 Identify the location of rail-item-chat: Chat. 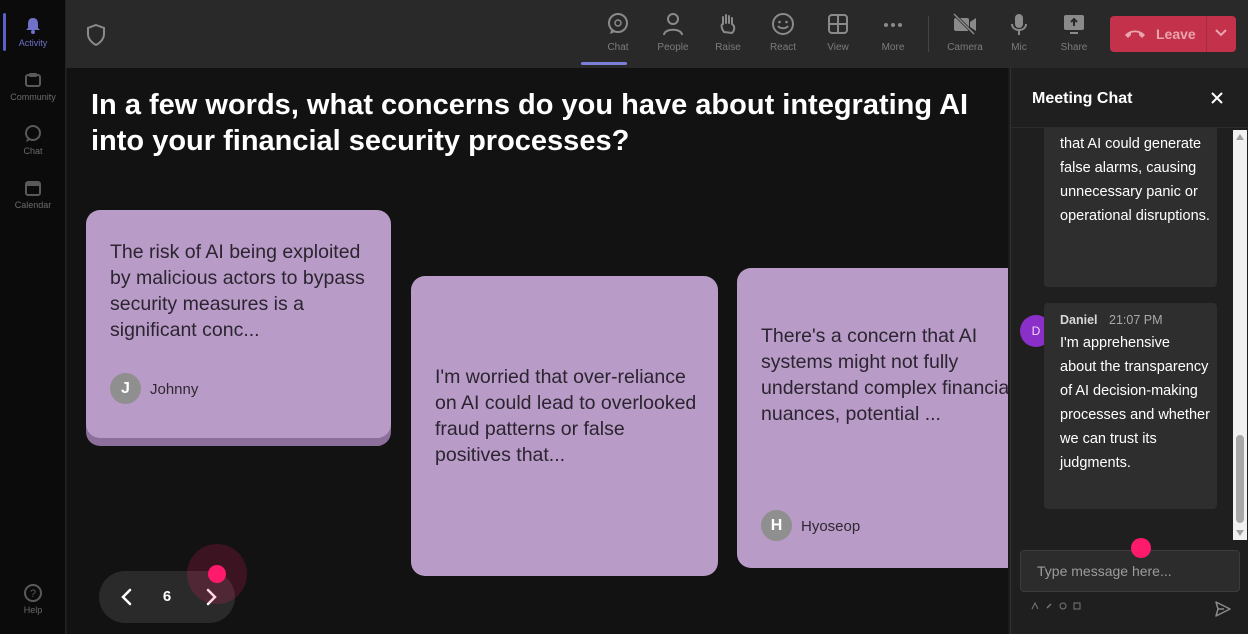
(33, 140).